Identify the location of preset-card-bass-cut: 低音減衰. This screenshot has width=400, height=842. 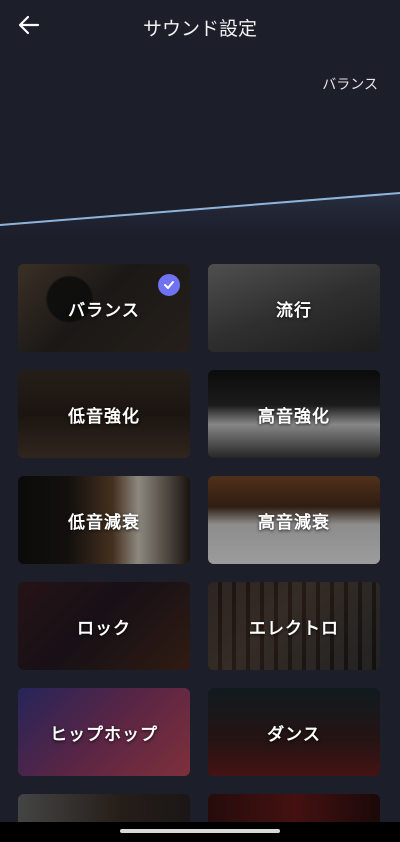
(104, 520).